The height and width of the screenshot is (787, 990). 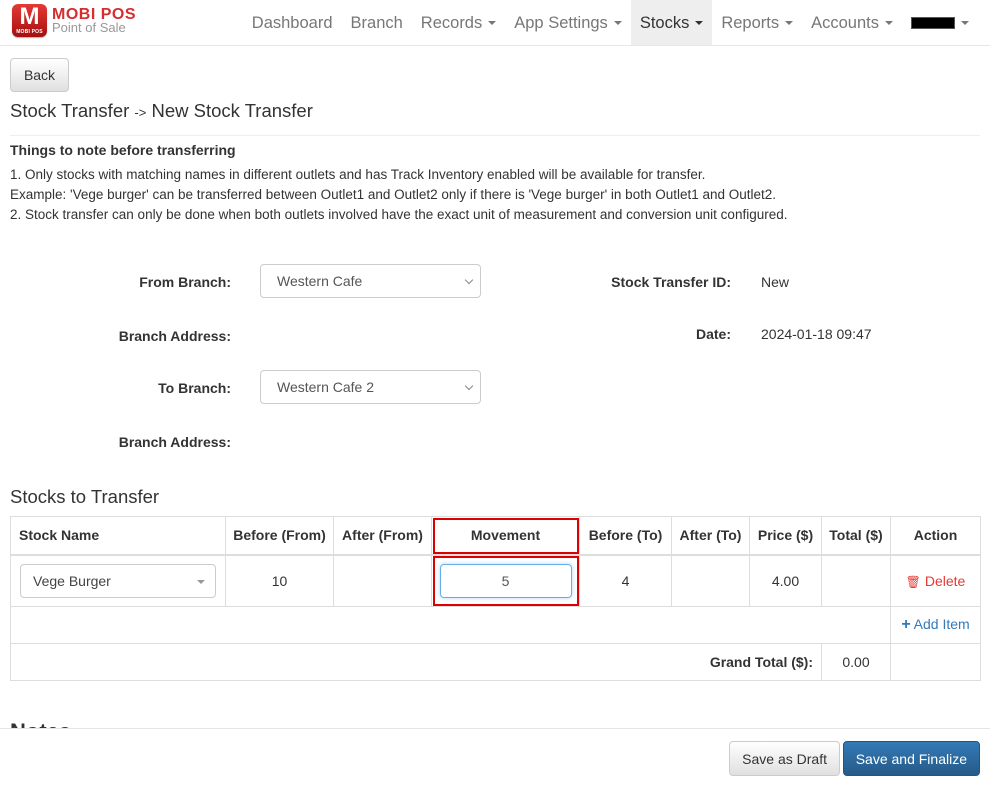 What do you see at coordinates (713, 334) in the screenshot?
I see `date-label: Date:` at bounding box center [713, 334].